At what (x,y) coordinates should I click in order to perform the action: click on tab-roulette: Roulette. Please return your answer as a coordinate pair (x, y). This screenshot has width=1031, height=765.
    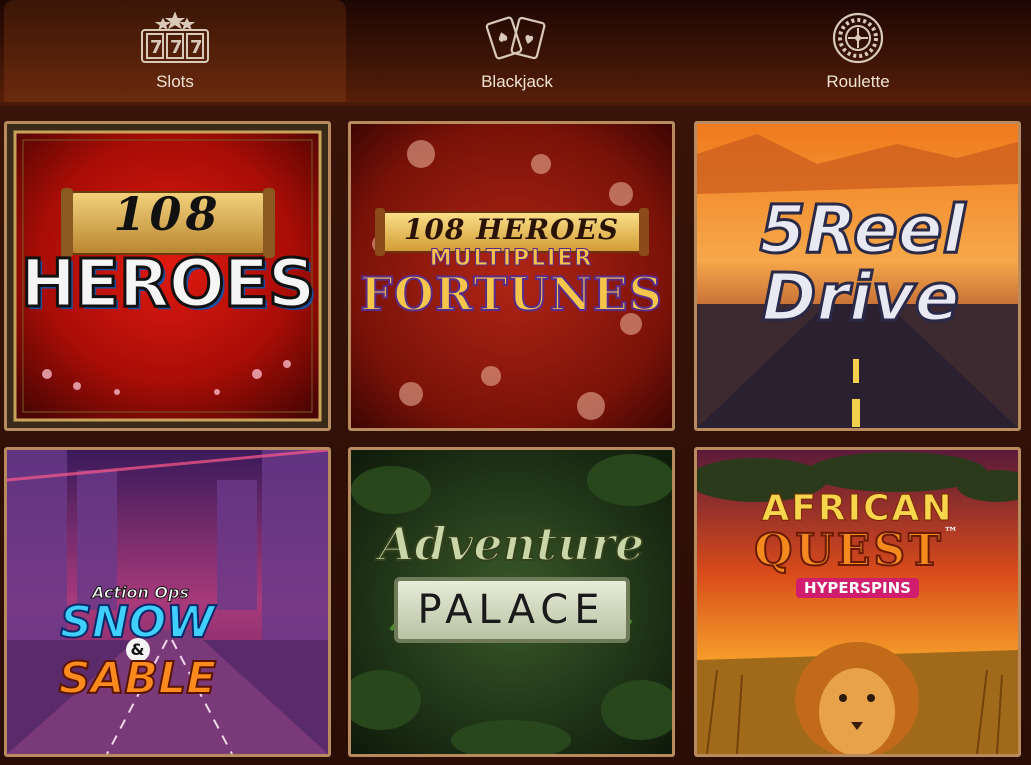
    Looking at the image, I should click on (858, 51).